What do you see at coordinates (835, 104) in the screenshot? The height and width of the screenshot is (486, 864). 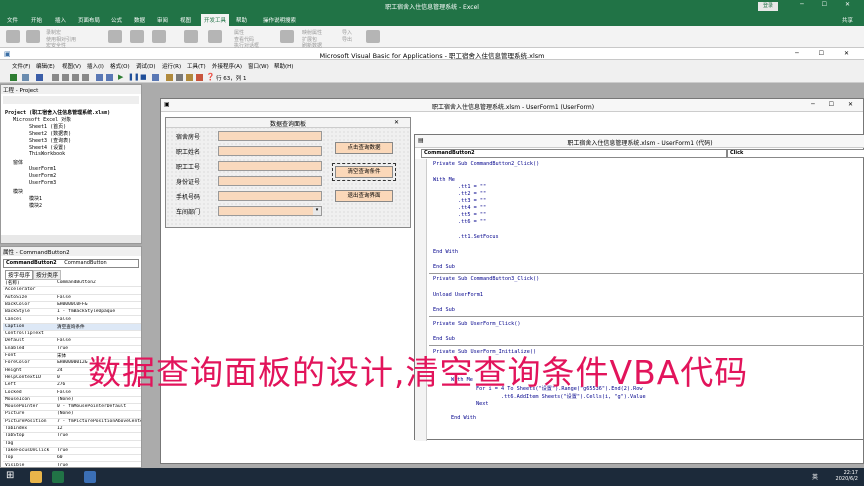 I see `userform-window-controls: ─ ☐ ✕` at bounding box center [835, 104].